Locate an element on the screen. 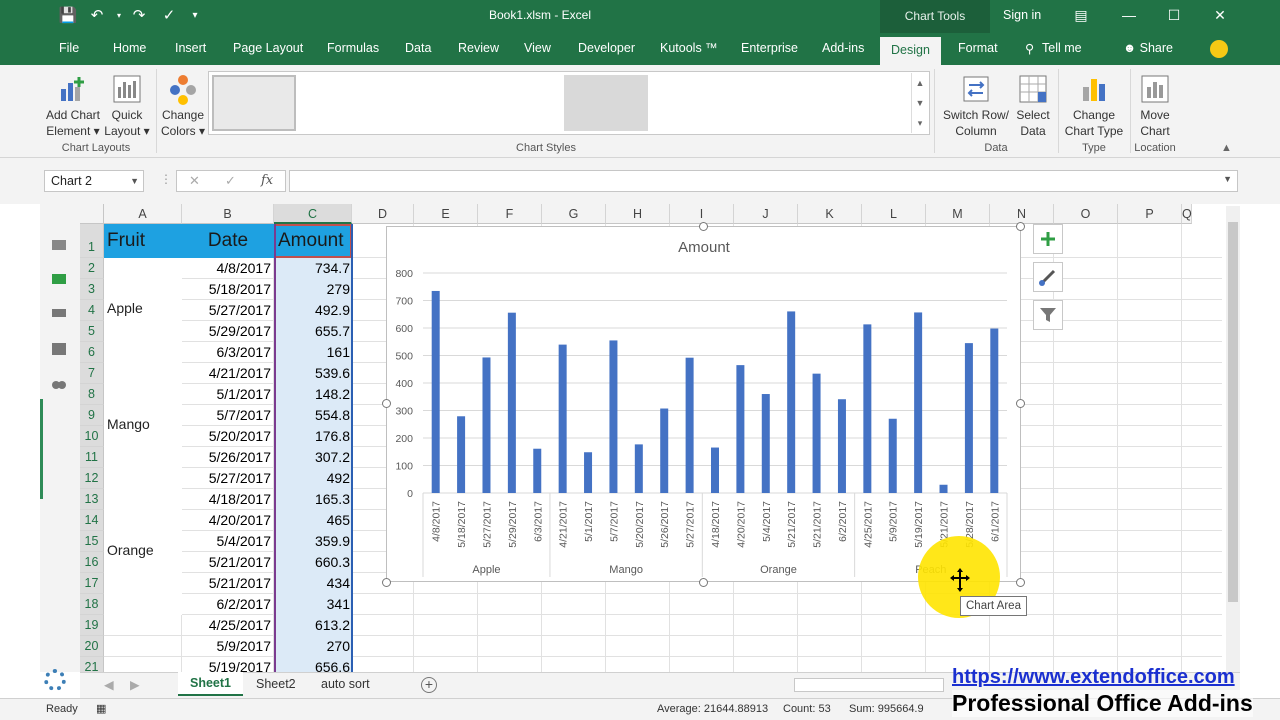 The width and height of the screenshot is (1280, 720). tab-home: Home is located at coordinates (129, 48).